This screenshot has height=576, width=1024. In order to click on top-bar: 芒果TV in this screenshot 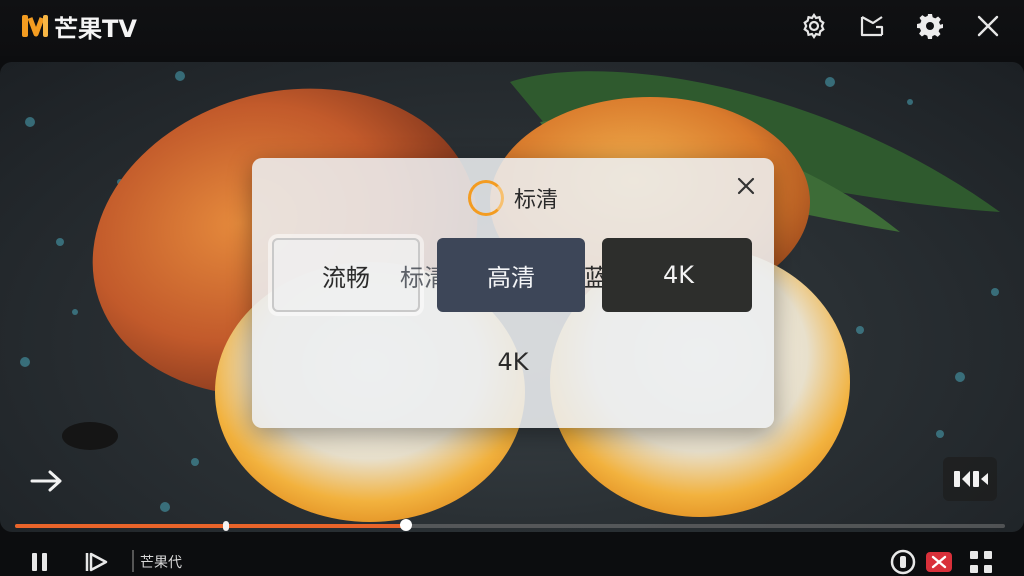, I will do `click(512, 28)`.